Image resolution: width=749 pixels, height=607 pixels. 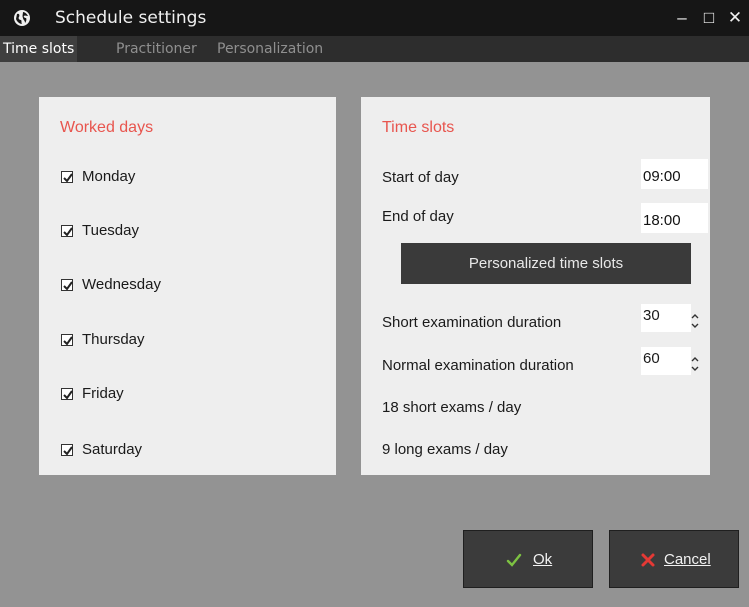 I want to click on checkbox-friday, so click(x=67, y=394).